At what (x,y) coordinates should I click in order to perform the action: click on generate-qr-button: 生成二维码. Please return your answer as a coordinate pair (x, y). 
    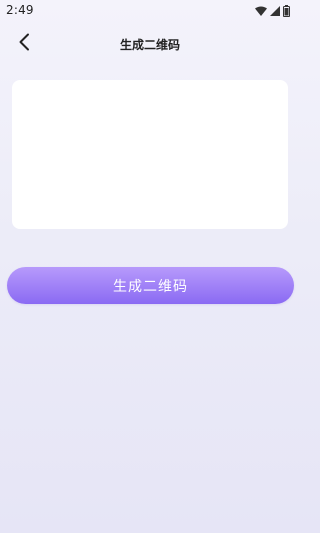
    Looking at the image, I should click on (150, 285).